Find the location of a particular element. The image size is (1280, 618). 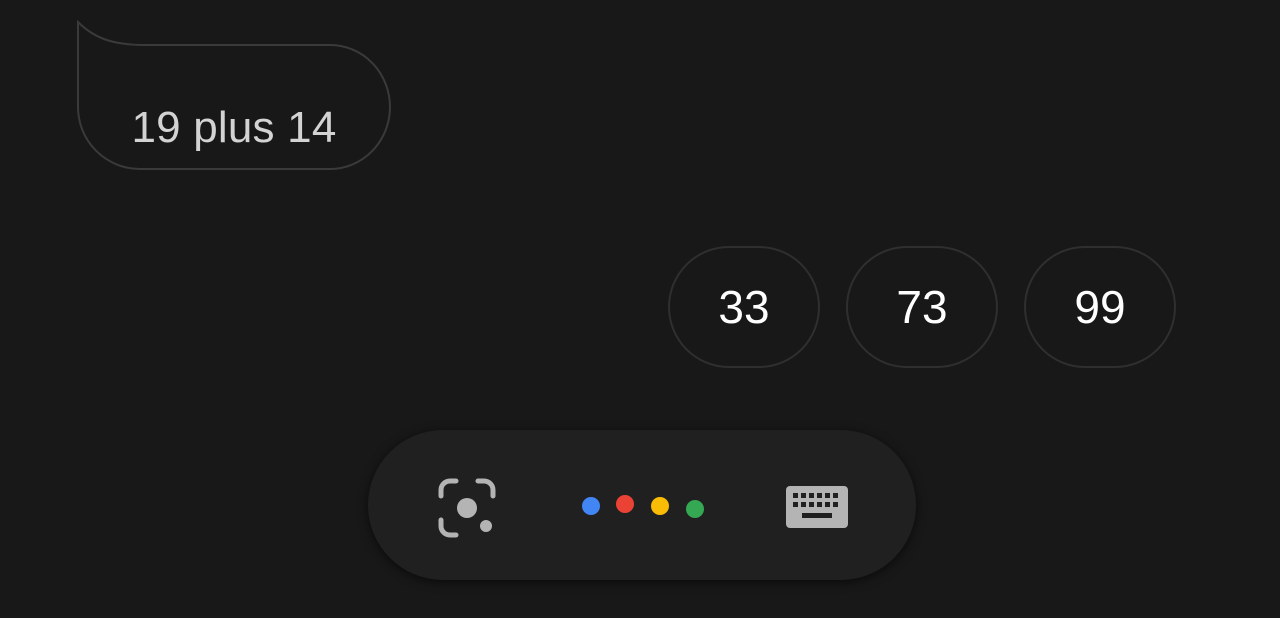

lens-button is located at coordinates (467, 509).